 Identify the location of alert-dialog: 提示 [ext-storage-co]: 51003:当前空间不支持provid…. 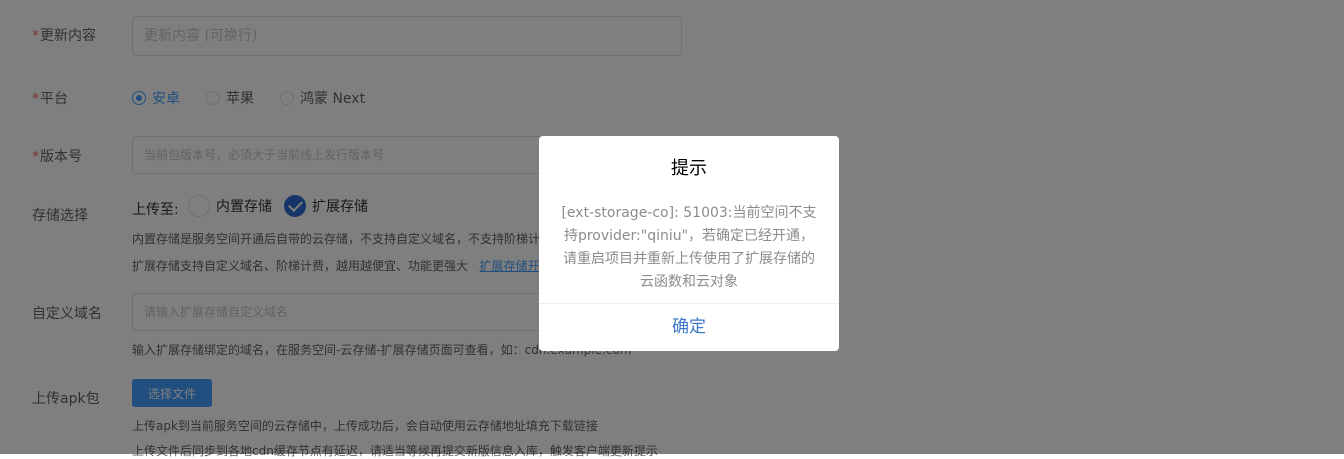
(689, 243).